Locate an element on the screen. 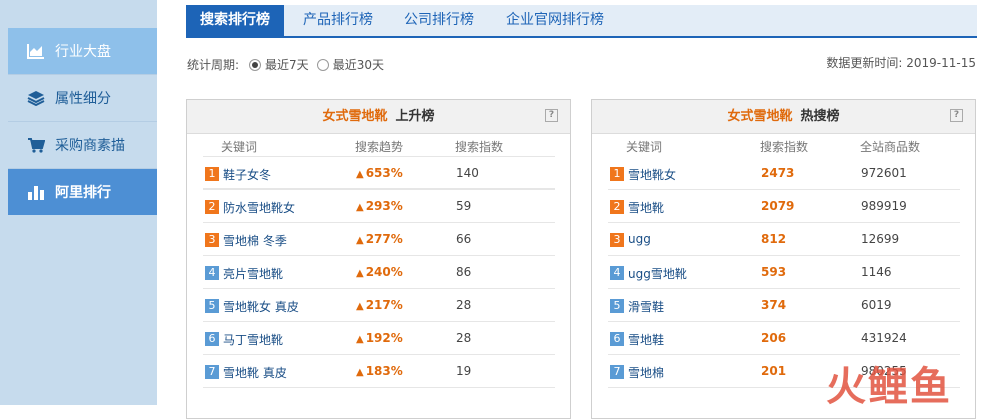  chart-area-icon is located at coordinates (36, 51).